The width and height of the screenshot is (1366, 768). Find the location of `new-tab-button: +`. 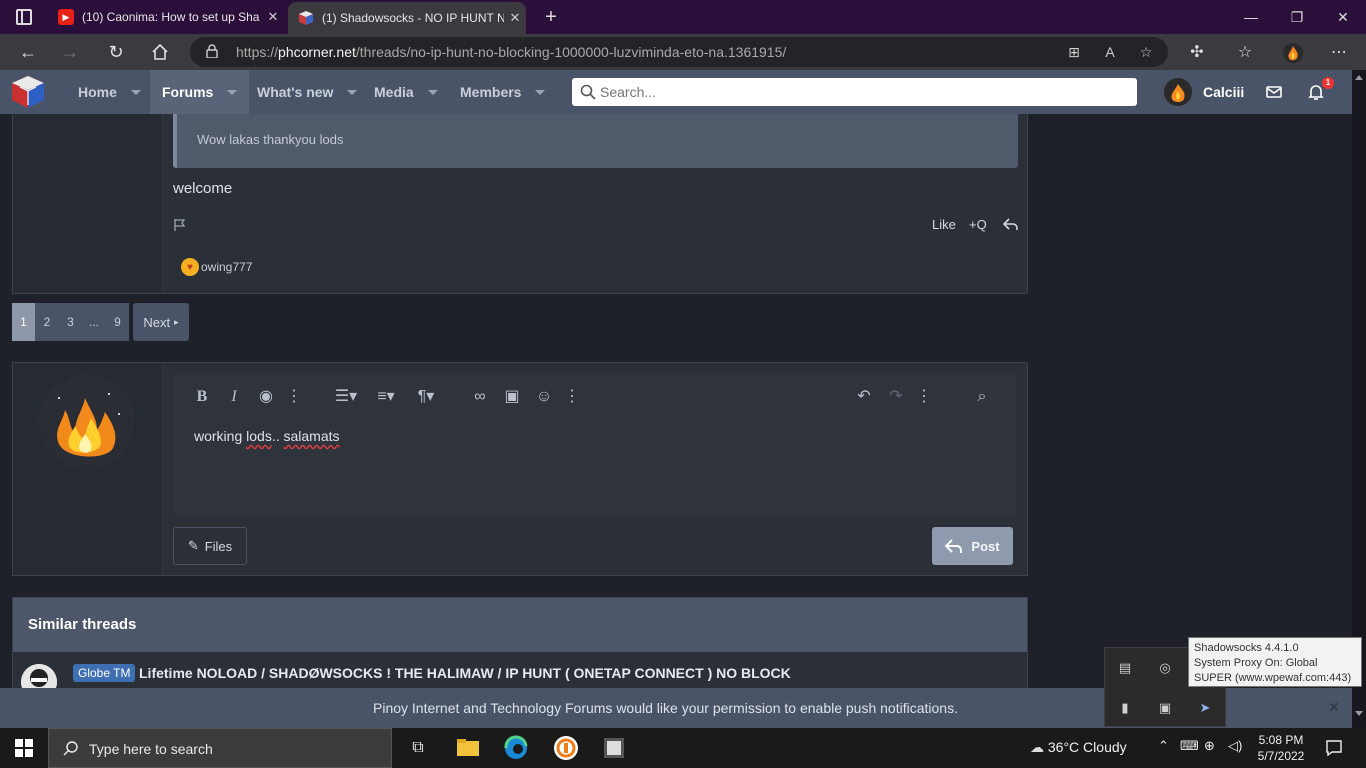

new-tab-button: + is located at coordinates (551, 17).